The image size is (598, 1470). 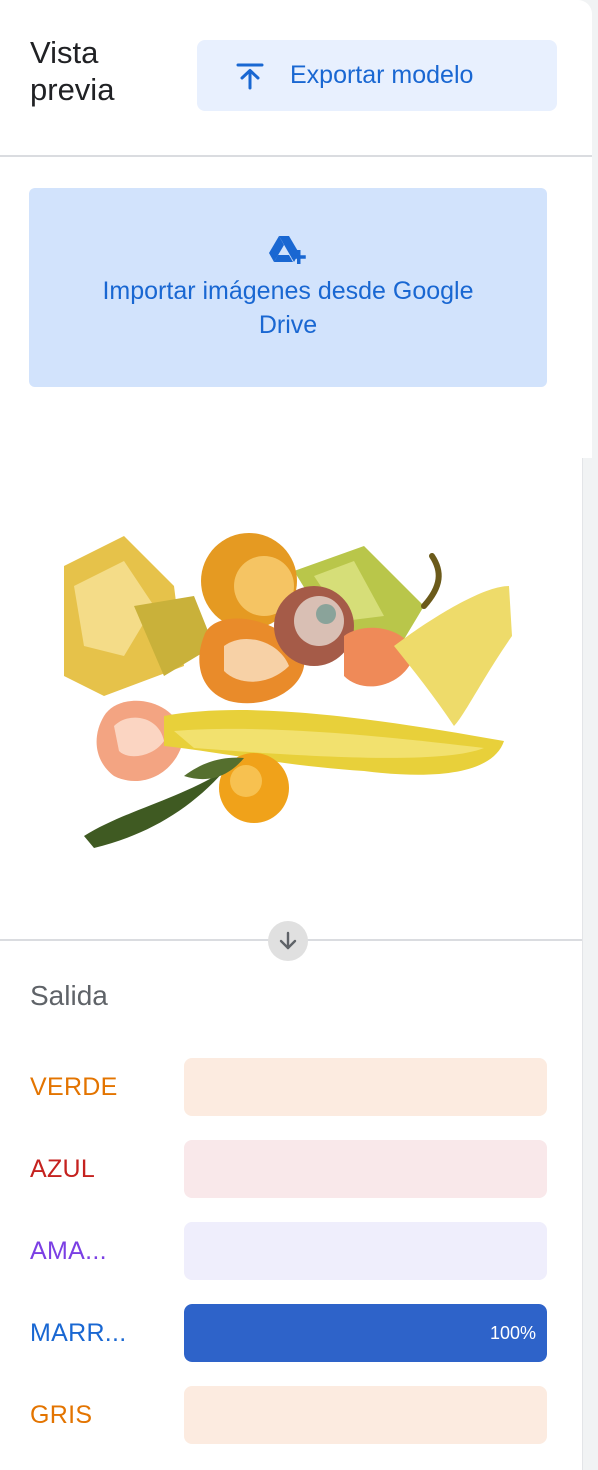 I want to click on vertical-scrollbar, so click(x=587, y=964).